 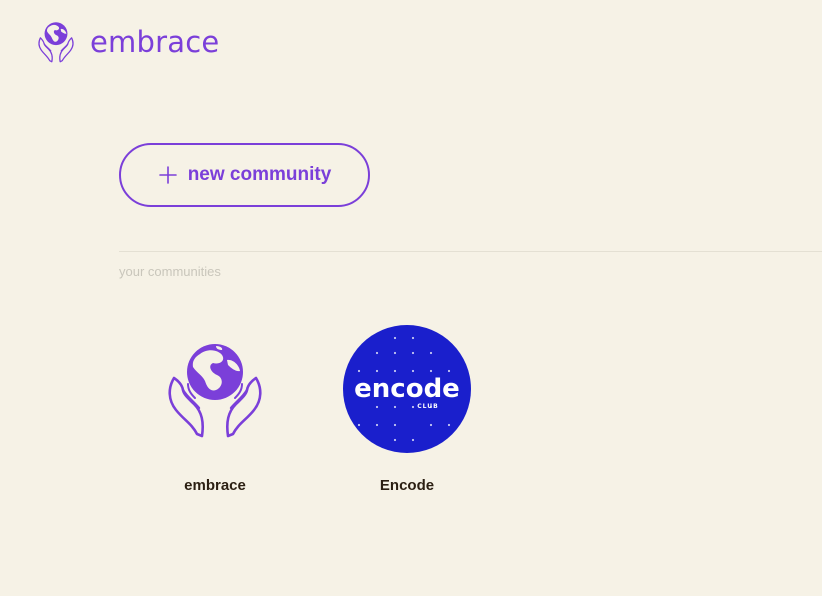 I want to click on encode-logo-text: encode, so click(x=407, y=389).